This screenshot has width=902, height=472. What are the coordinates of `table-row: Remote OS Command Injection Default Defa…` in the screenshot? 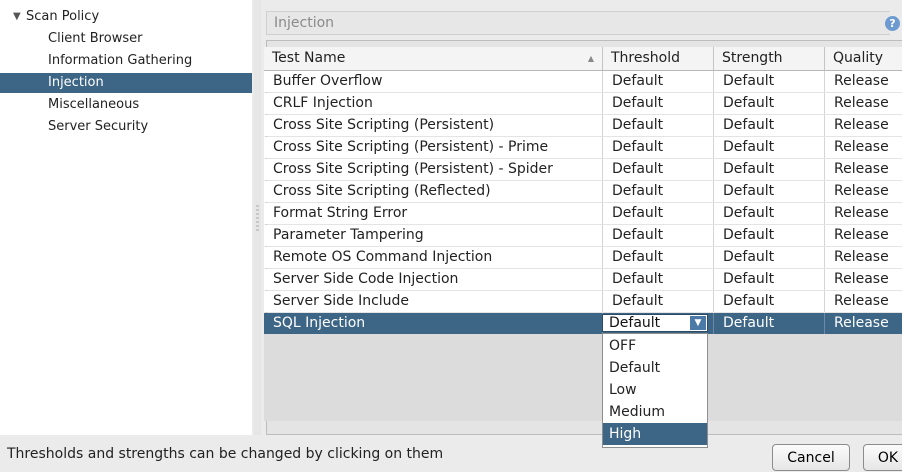 It's located at (583, 257).